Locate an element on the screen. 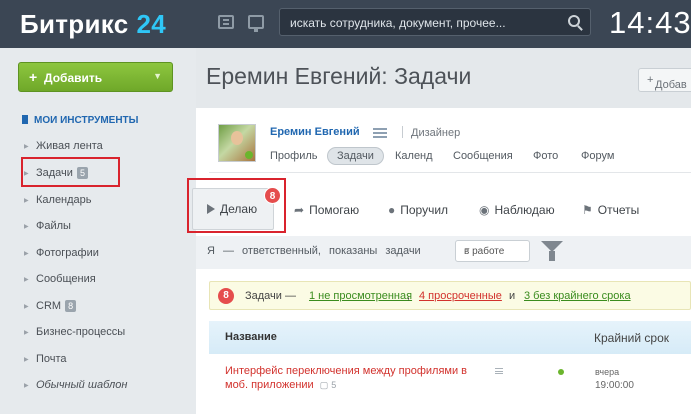  column-header-name: Название is located at coordinates (251, 337).